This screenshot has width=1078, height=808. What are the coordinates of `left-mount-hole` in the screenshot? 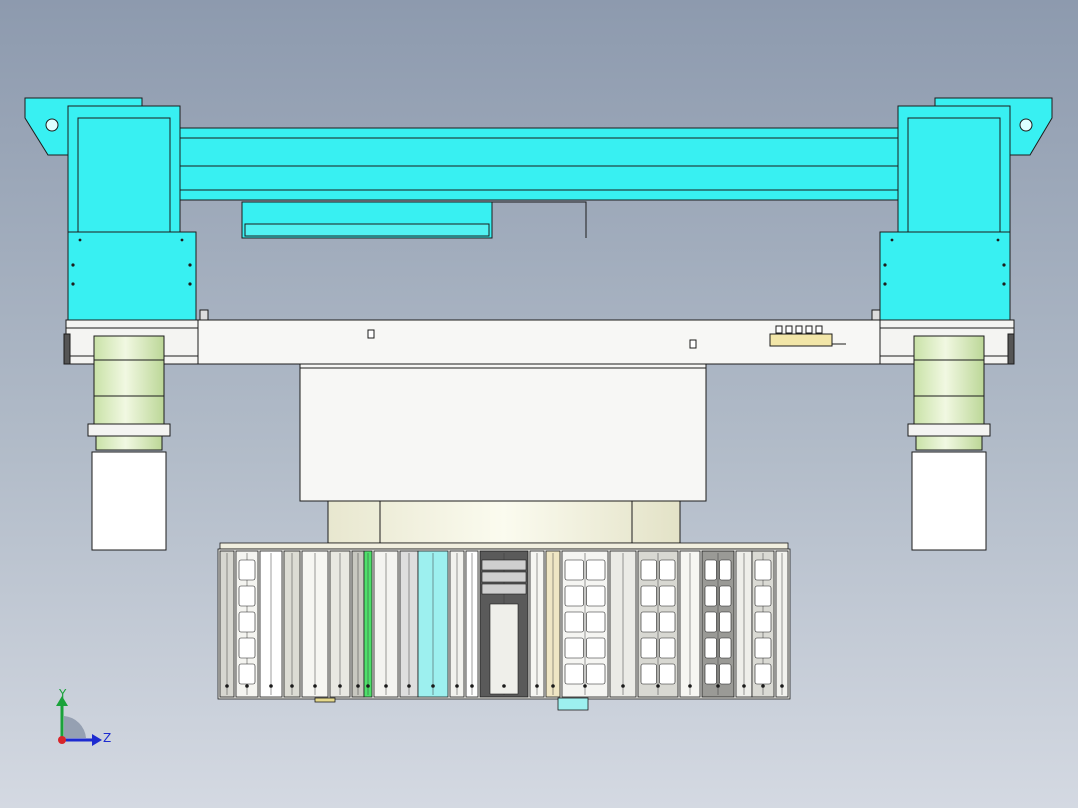 It's located at (52, 125).